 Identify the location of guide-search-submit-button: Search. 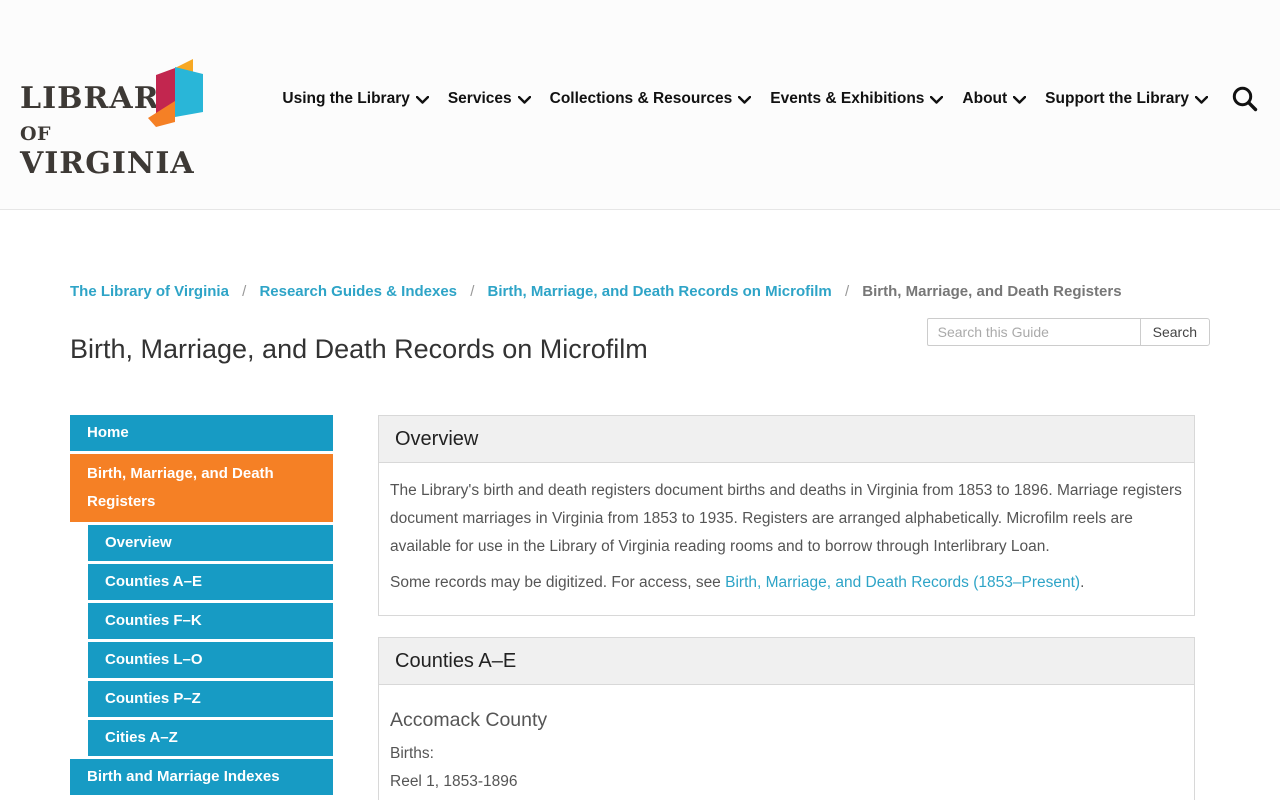
(1174, 332).